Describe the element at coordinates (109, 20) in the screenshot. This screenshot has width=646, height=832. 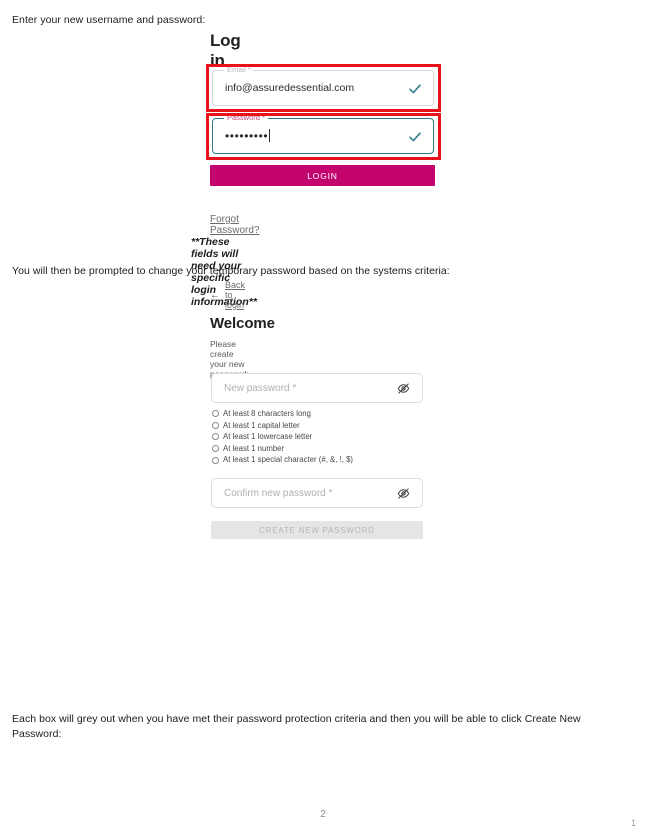
I see `intro-paragraph: Enter your new username and password:` at that location.